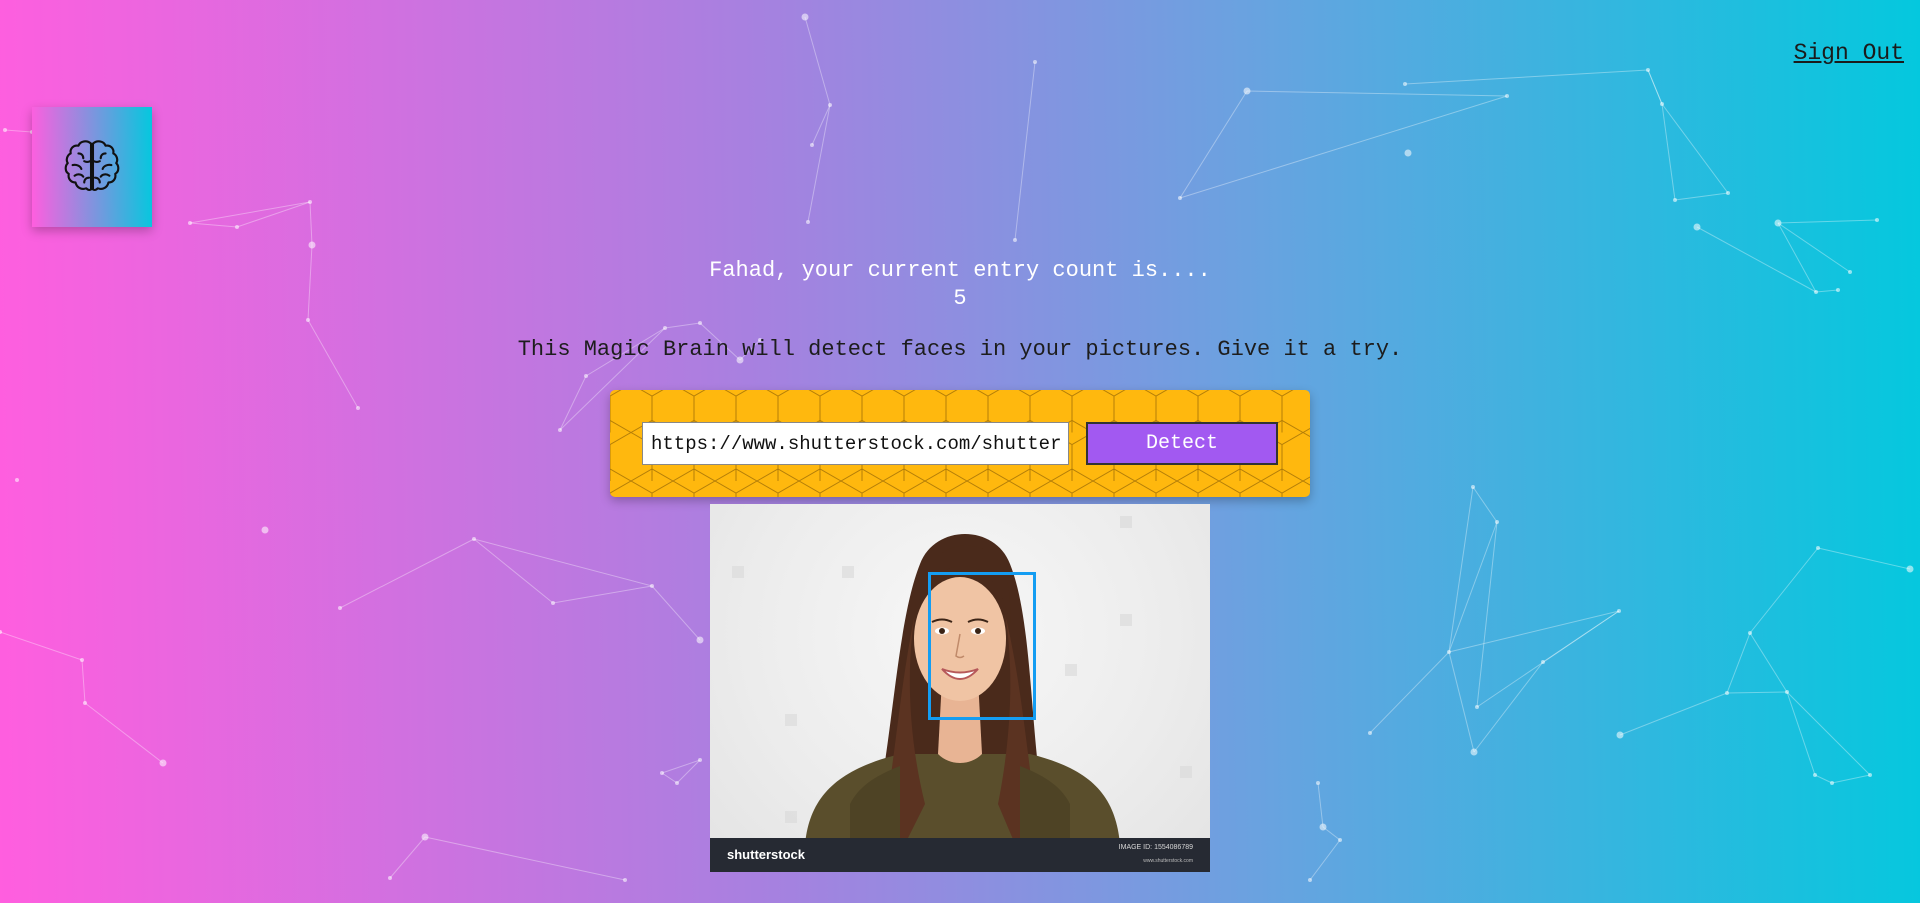 This screenshot has width=1920, height=903. I want to click on watermark-url: www.shutterstock.com, so click(1168, 861).